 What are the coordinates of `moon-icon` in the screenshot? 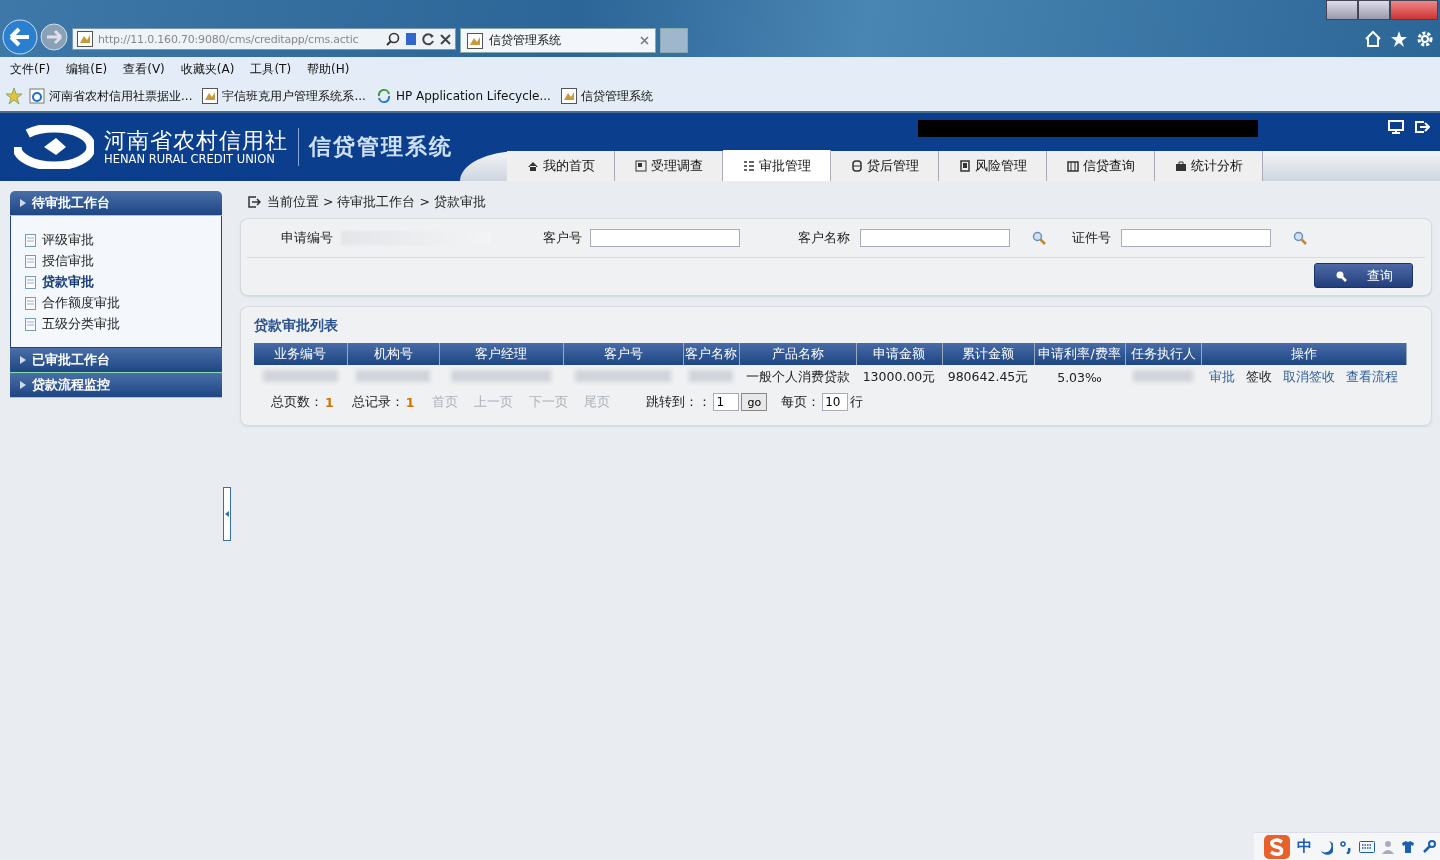 It's located at (1326, 846).